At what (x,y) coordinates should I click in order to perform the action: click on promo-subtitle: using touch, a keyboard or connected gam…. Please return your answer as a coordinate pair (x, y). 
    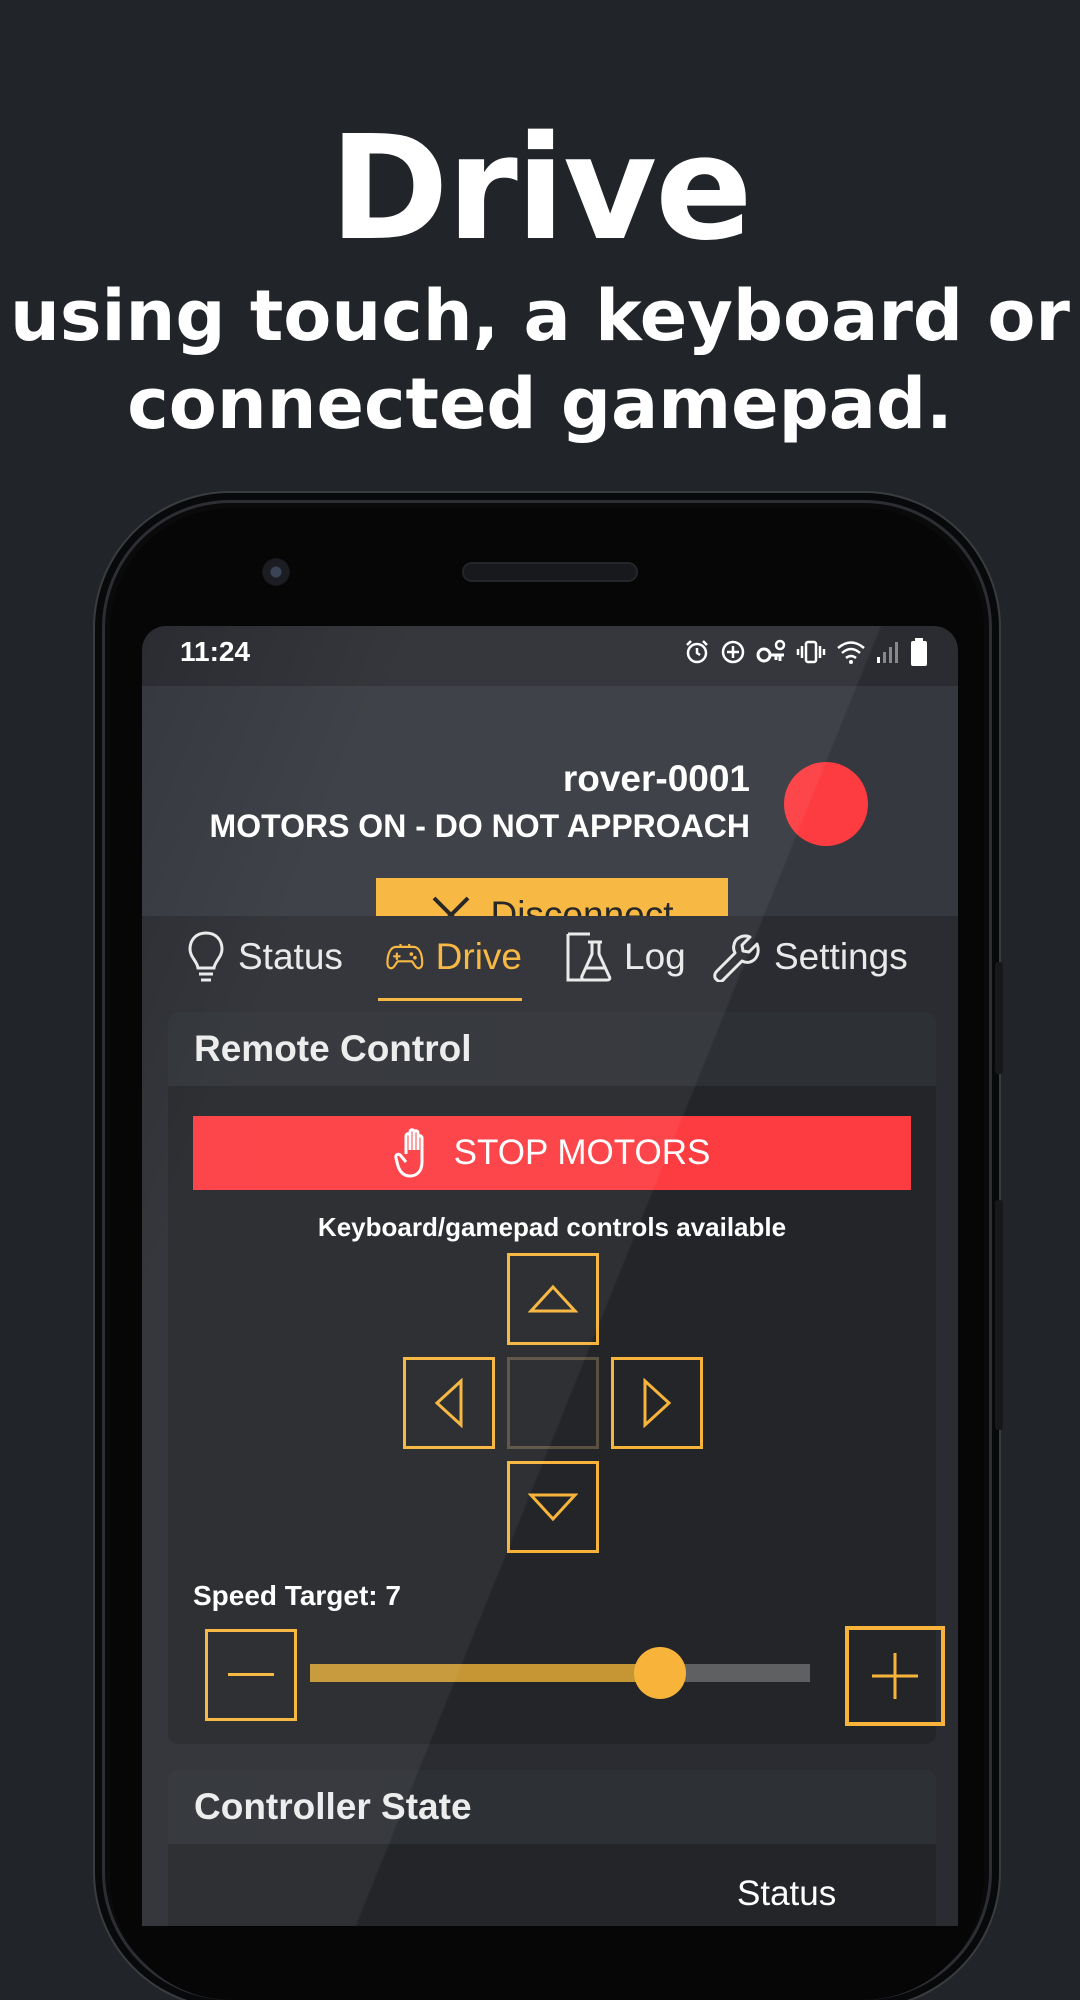
    Looking at the image, I should click on (540, 360).